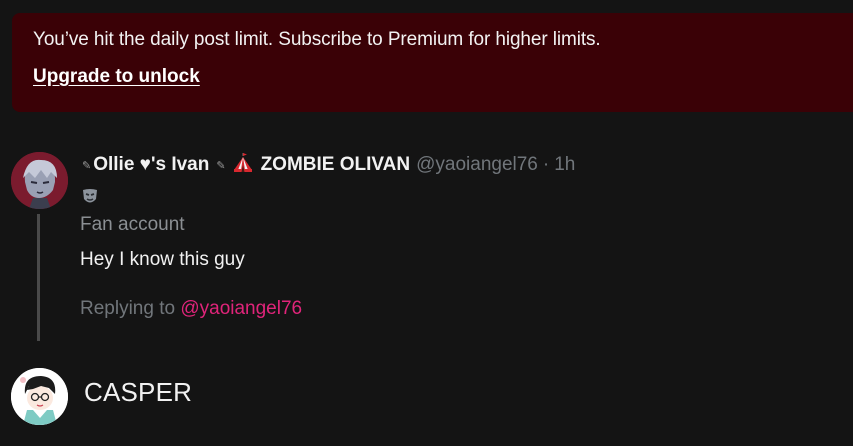 The width and height of the screenshot is (853, 446). What do you see at coordinates (336, 165) in the screenshot?
I see `display-name-part2: ZOMBIE OLIVAN` at bounding box center [336, 165].